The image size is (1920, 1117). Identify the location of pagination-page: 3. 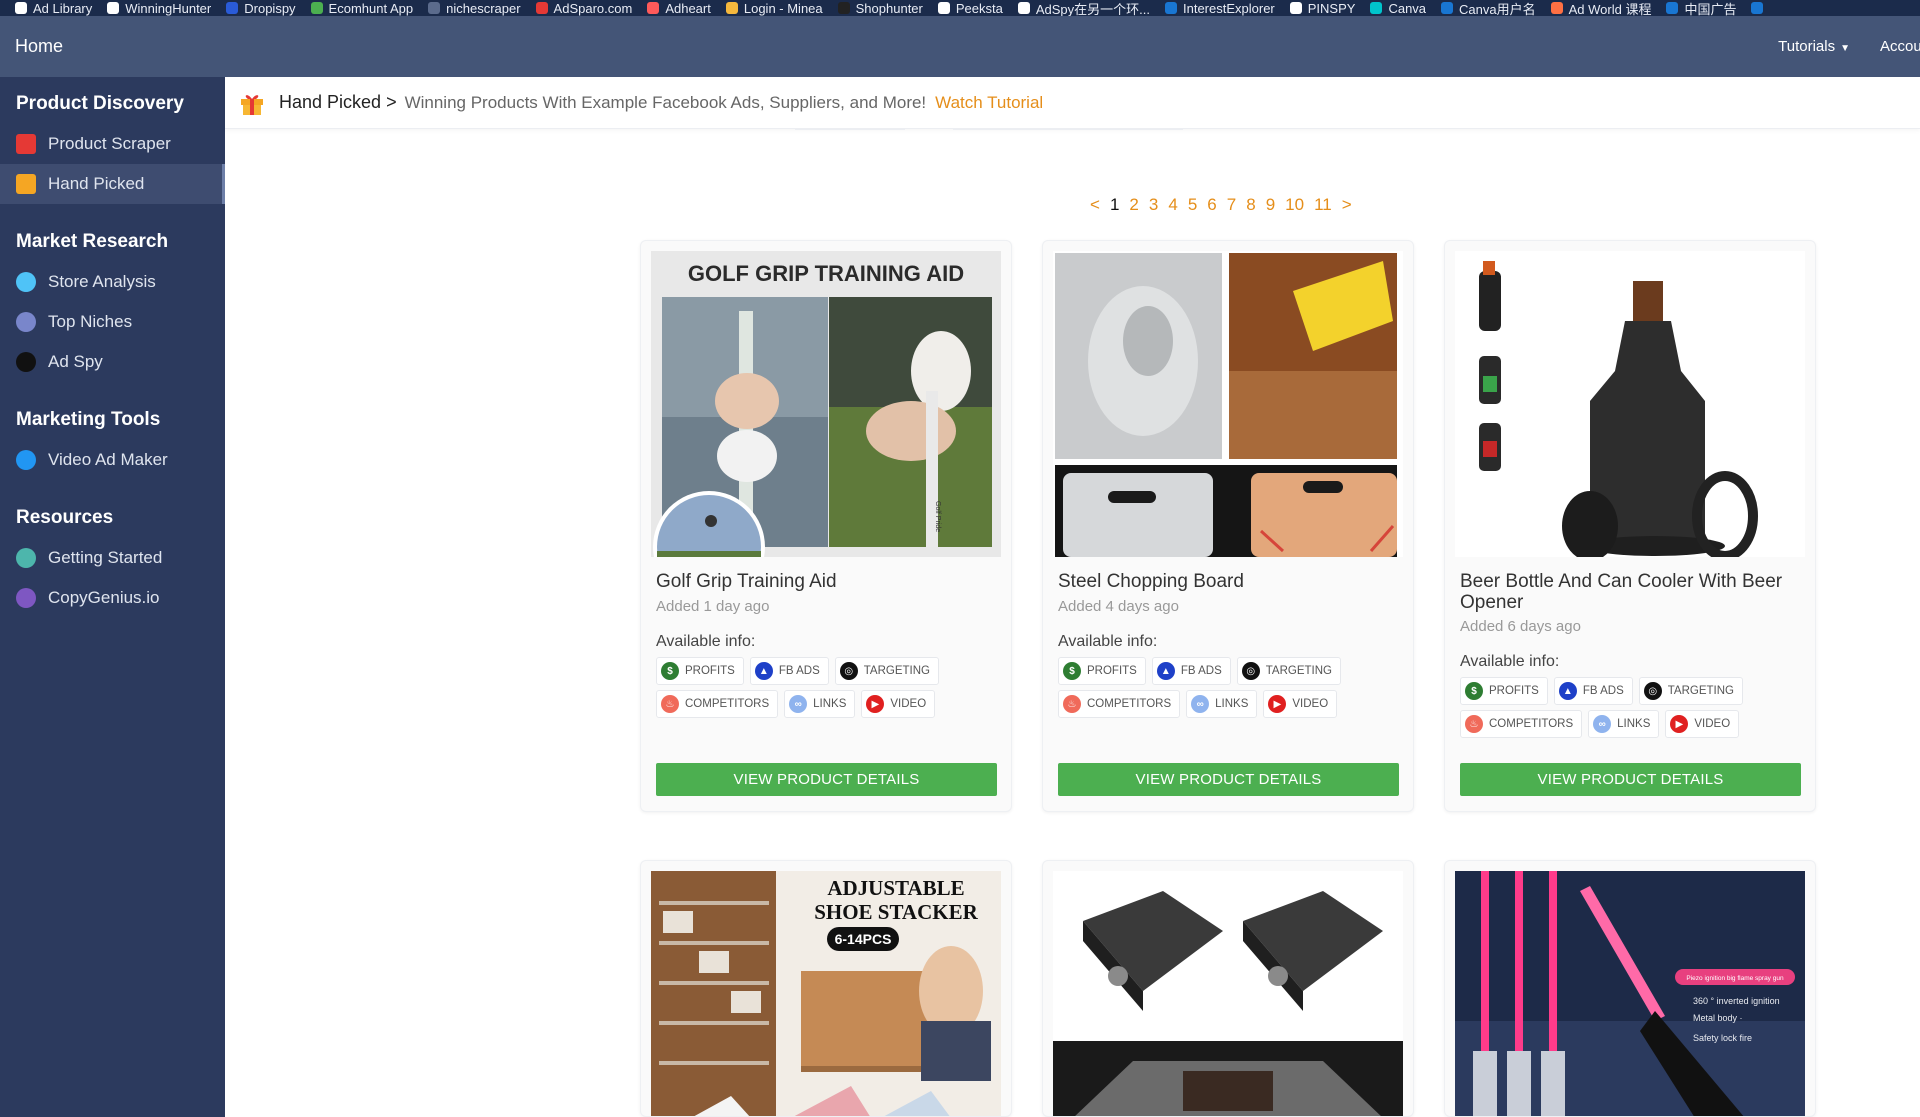
(1153, 205).